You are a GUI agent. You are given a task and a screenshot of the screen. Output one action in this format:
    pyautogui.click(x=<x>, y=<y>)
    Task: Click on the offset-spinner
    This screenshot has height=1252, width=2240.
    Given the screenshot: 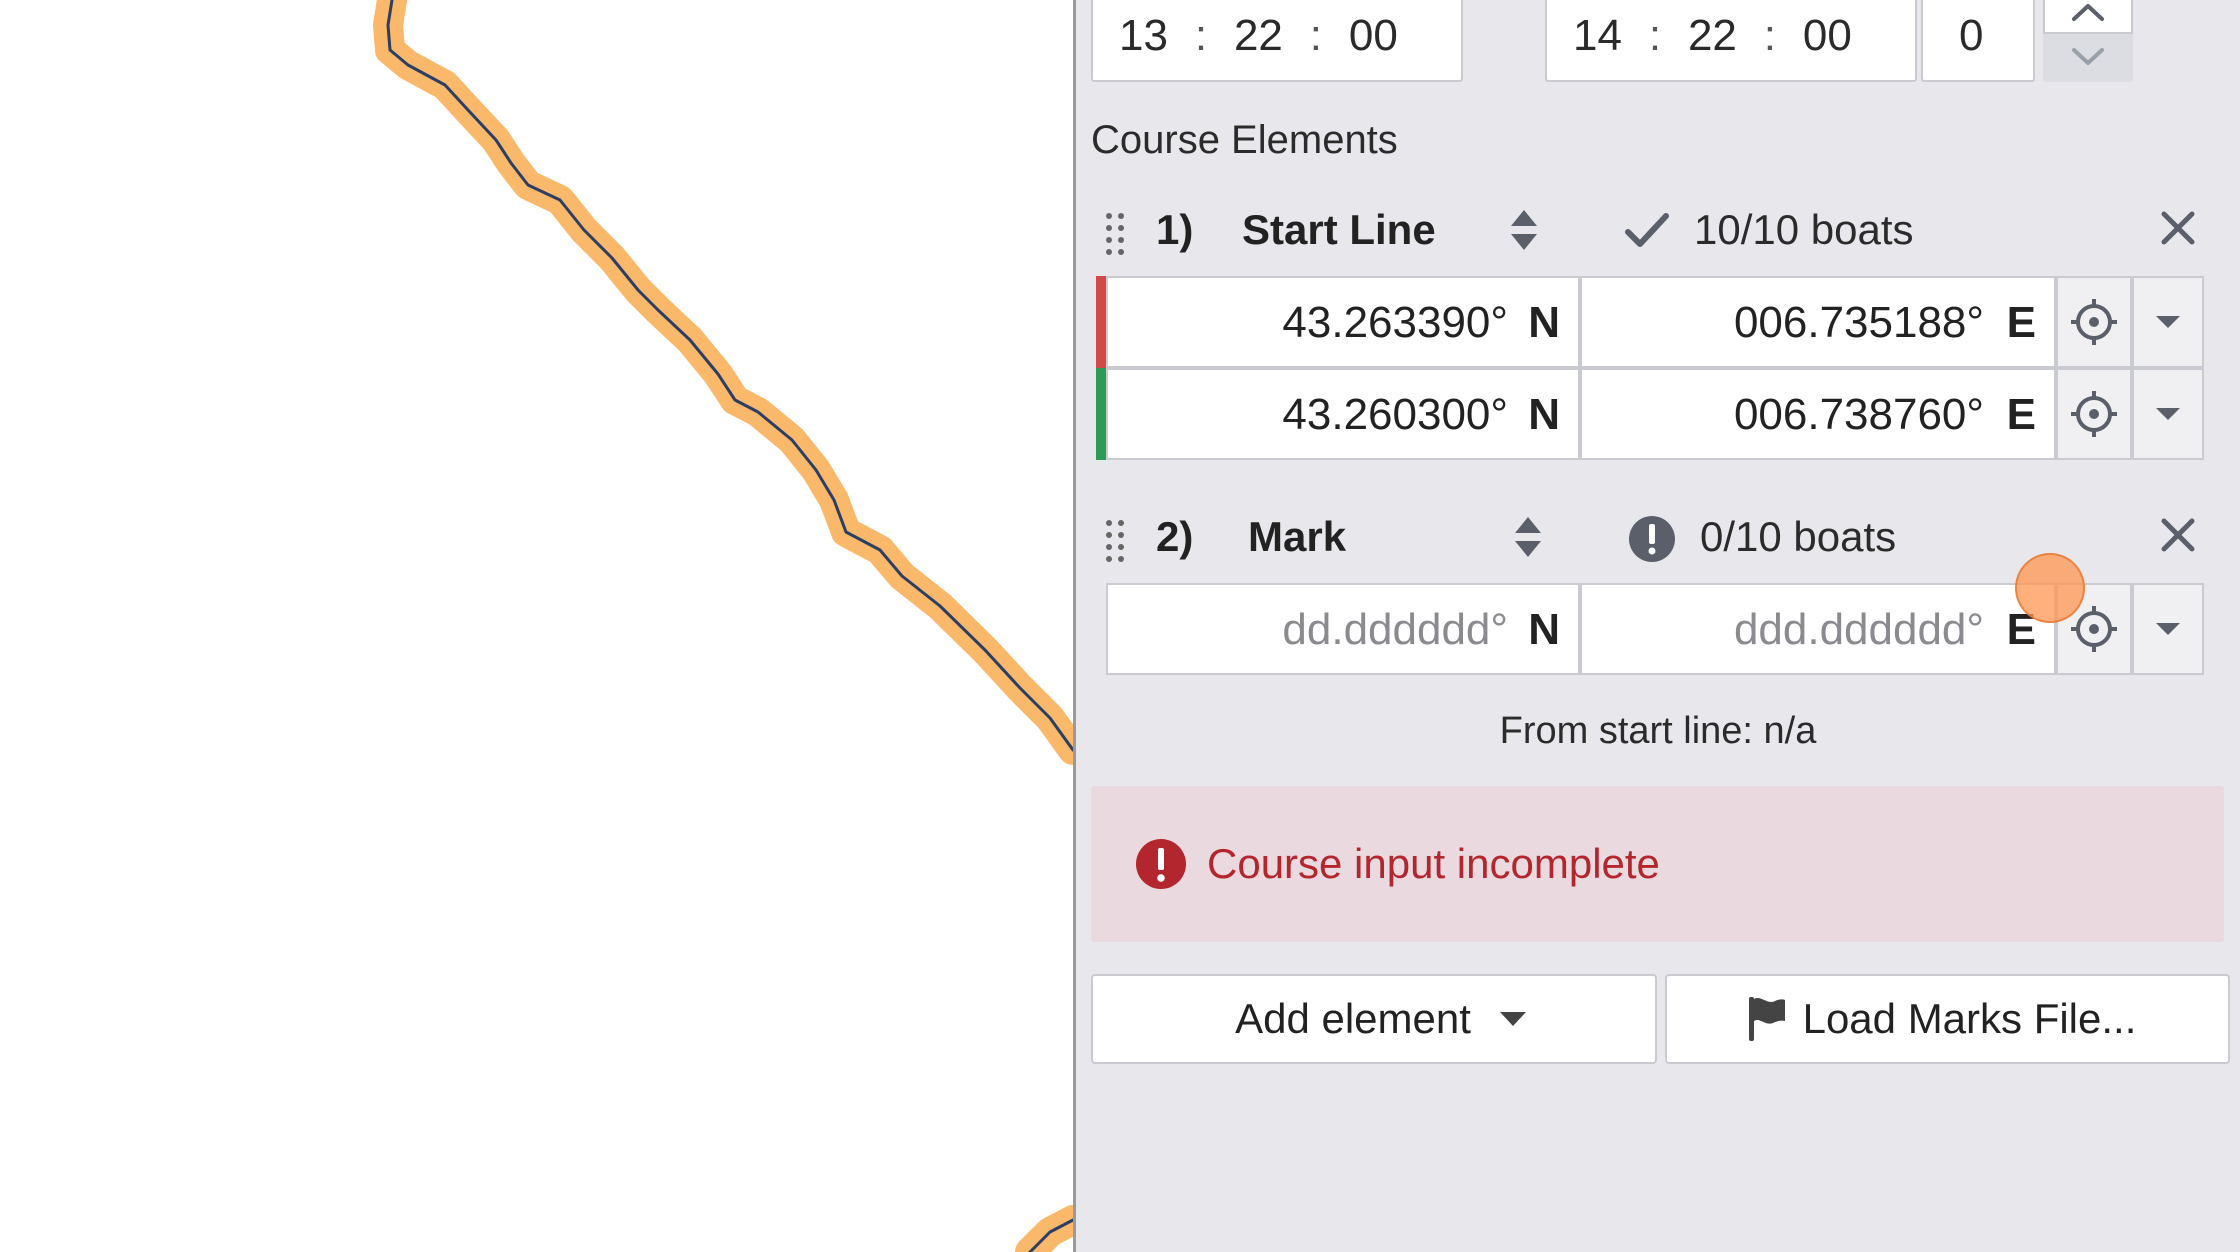 What is the action you would take?
    pyautogui.click(x=2088, y=41)
    